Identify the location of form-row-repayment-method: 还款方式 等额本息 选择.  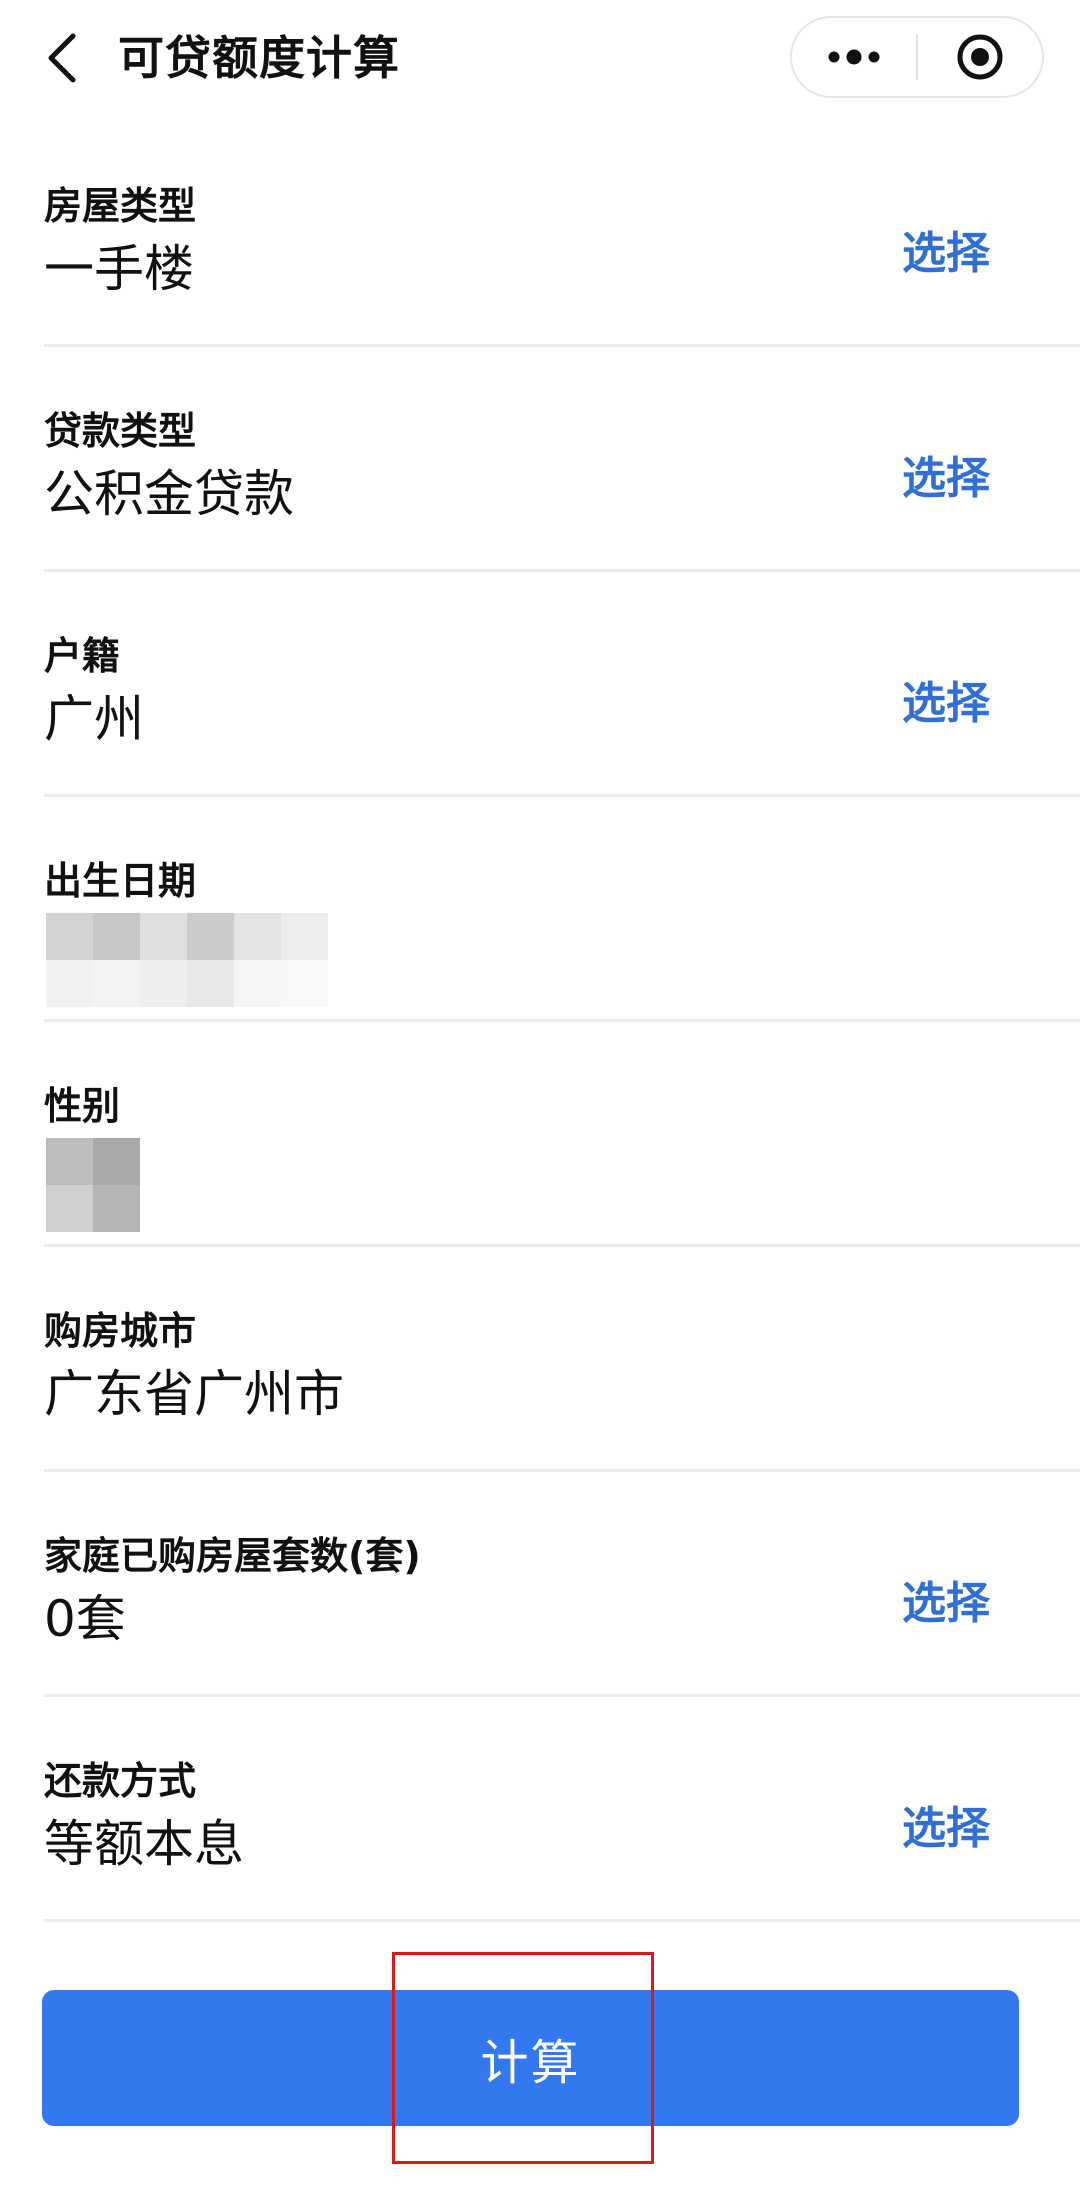
(562, 1809).